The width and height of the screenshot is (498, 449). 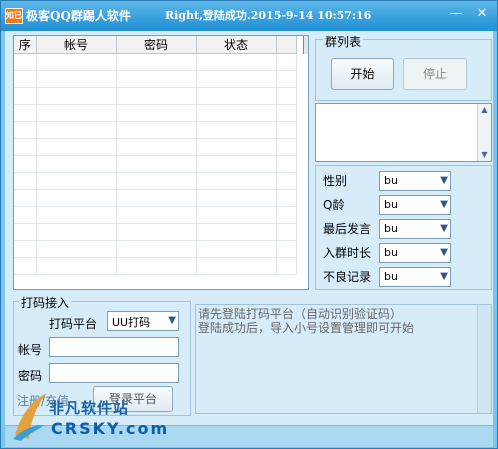 What do you see at coordinates (456, 14) in the screenshot?
I see `minimize-button: —` at bounding box center [456, 14].